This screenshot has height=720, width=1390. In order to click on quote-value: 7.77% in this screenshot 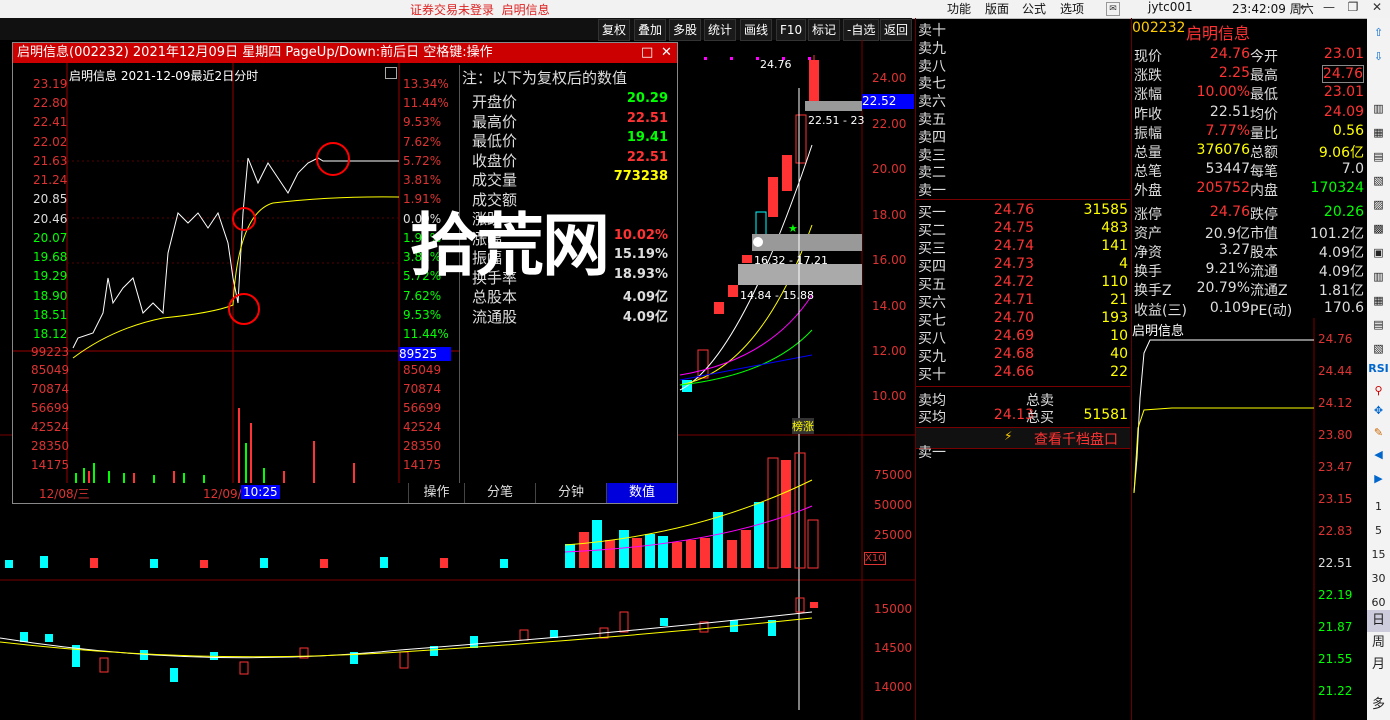, I will do `click(1227, 130)`.